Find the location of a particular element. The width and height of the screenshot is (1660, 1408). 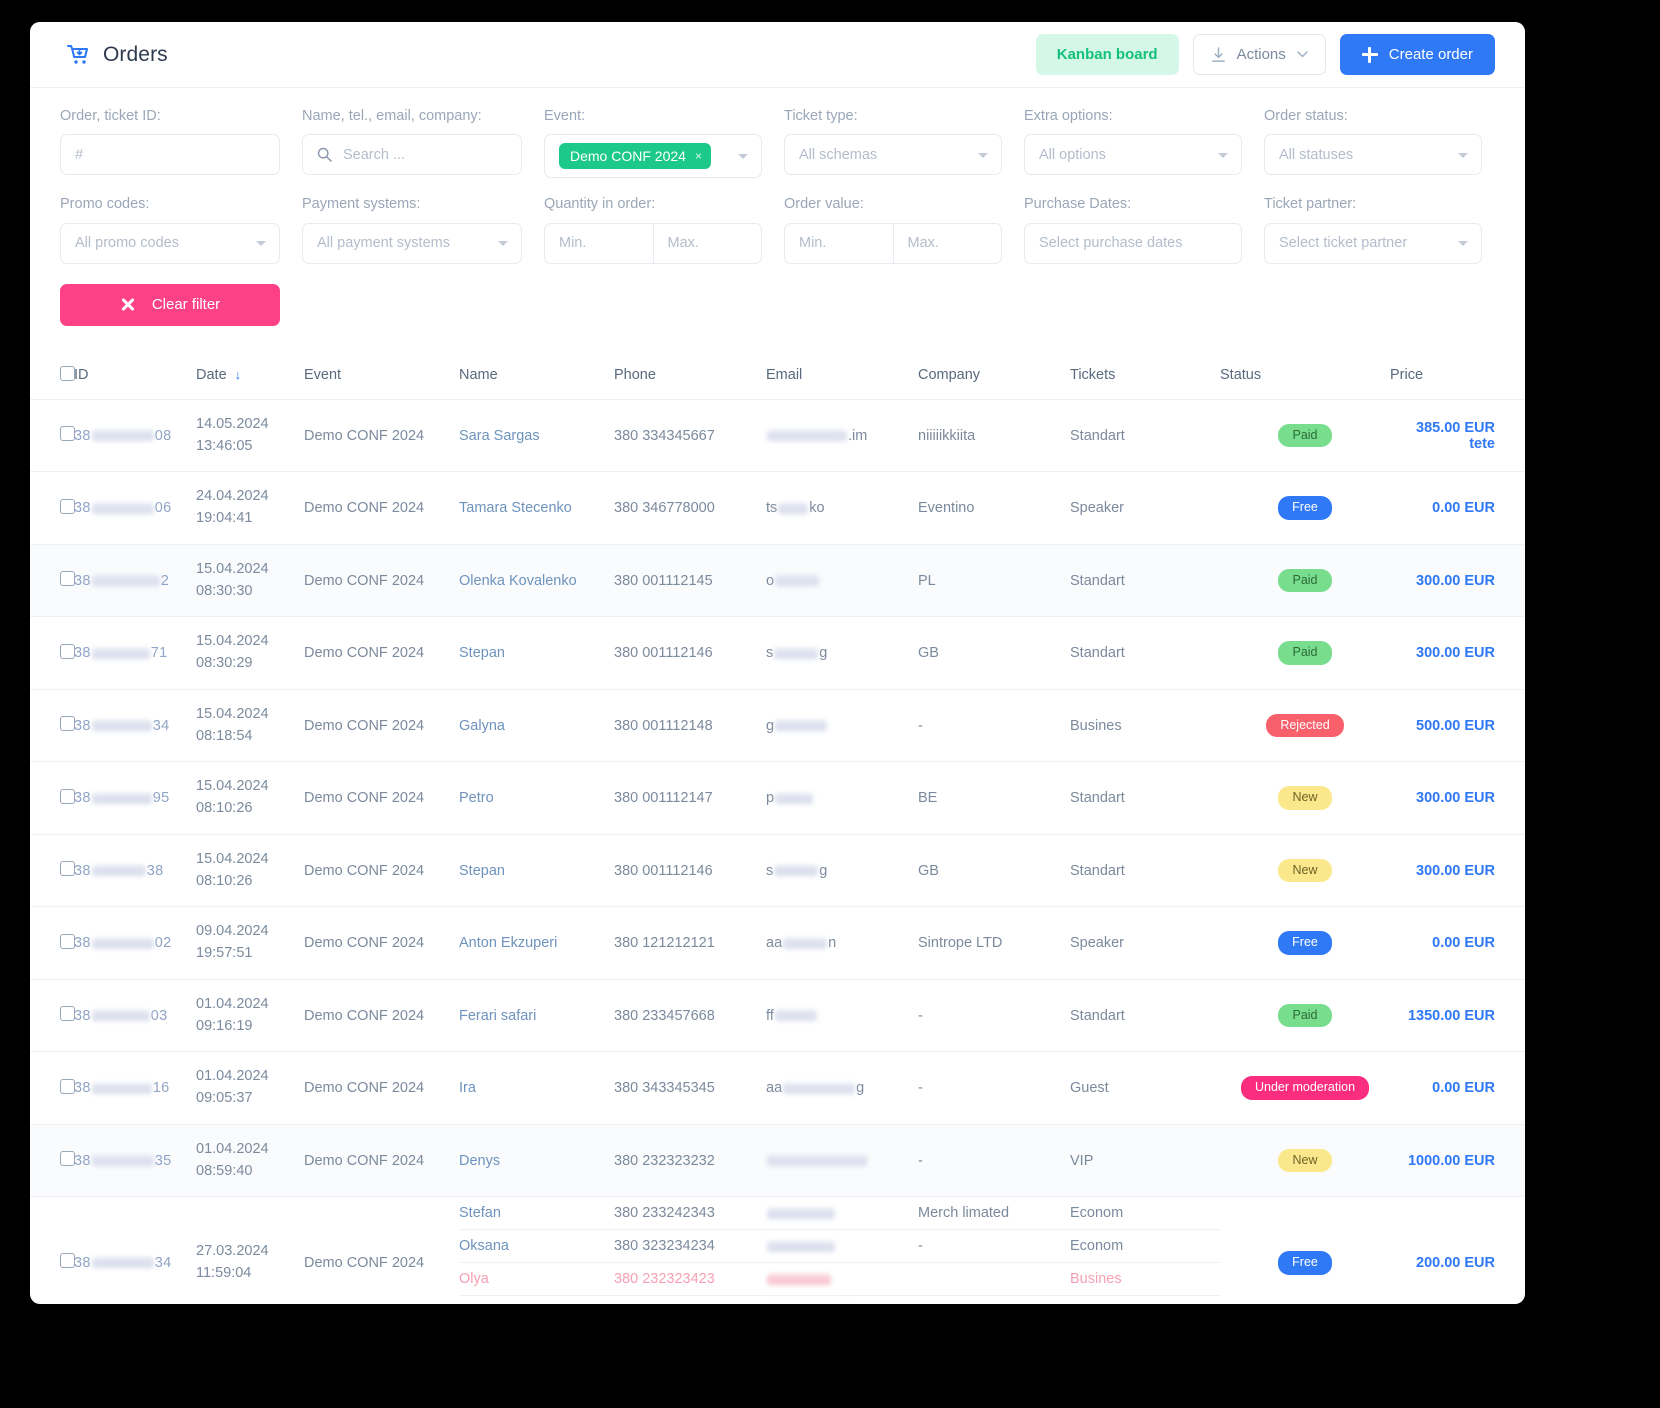

sub-row: asdsad380 234234234 Econom is located at coordinates (839, 1300).